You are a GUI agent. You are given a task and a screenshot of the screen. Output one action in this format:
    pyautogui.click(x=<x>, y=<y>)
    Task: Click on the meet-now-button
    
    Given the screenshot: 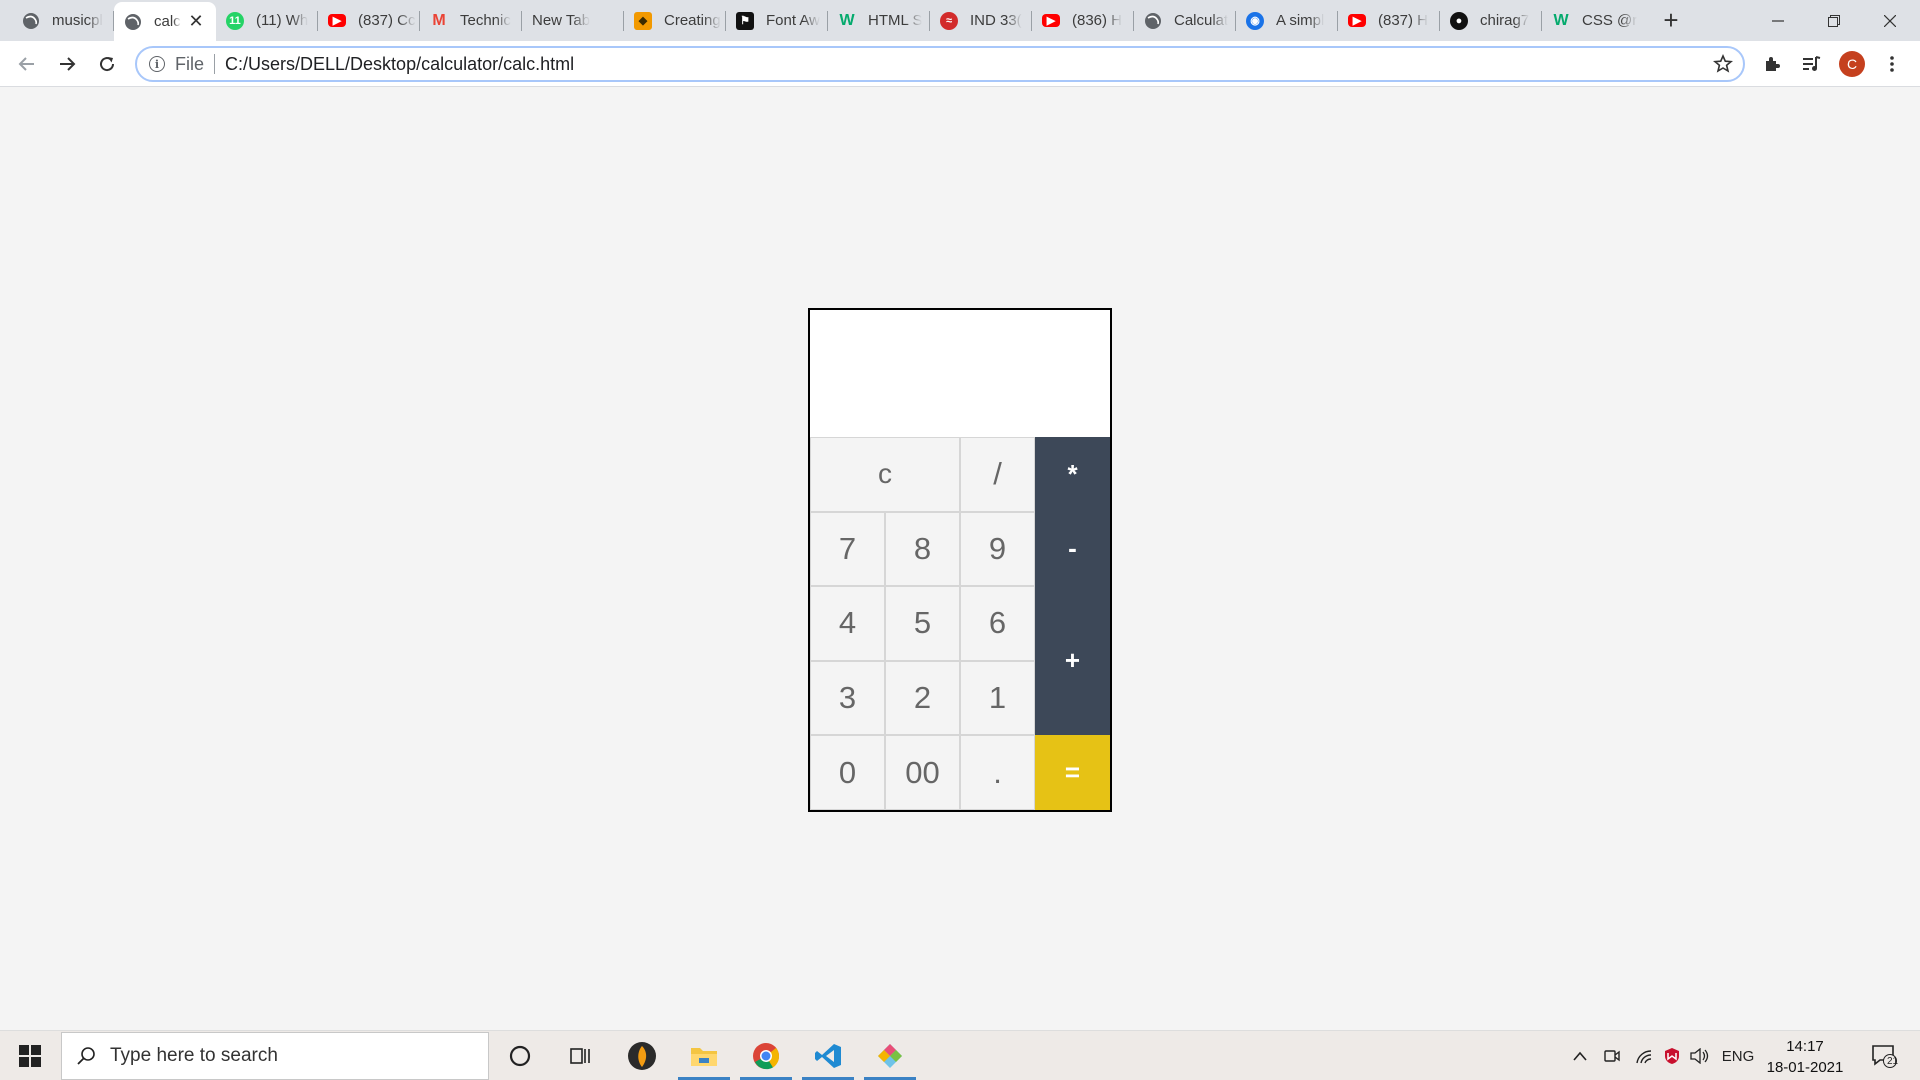 What is the action you would take?
    pyautogui.click(x=1612, y=1055)
    